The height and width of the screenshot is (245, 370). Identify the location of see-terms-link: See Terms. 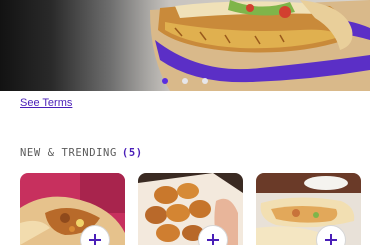
(46, 103).